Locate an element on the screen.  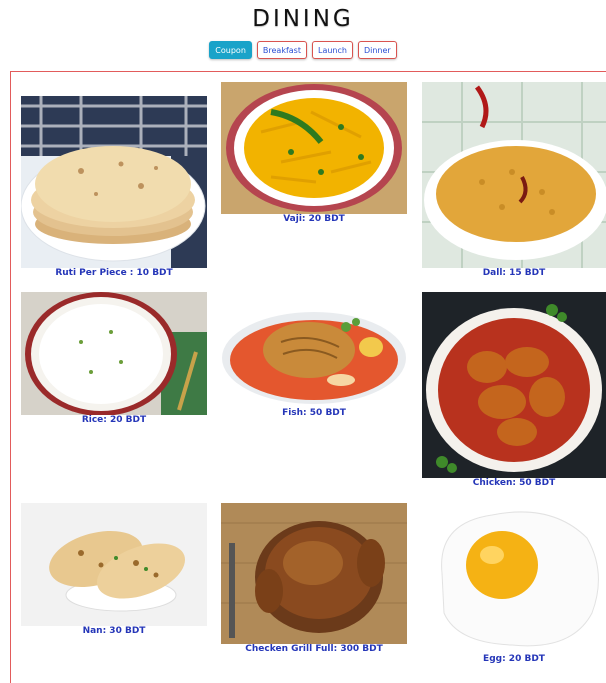
menu-item-label: Fish: 50 BDT is located at coordinates (314, 413).